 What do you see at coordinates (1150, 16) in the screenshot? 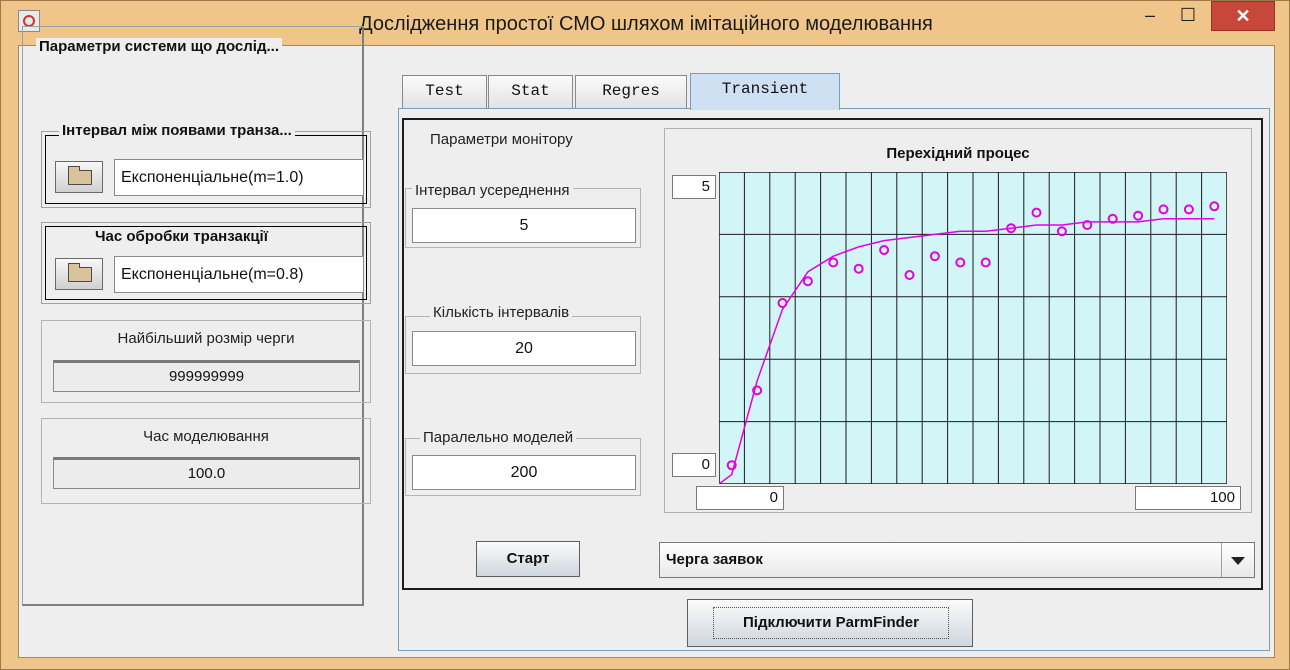
I see `minimize-button: –` at bounding box center [1150, 16].